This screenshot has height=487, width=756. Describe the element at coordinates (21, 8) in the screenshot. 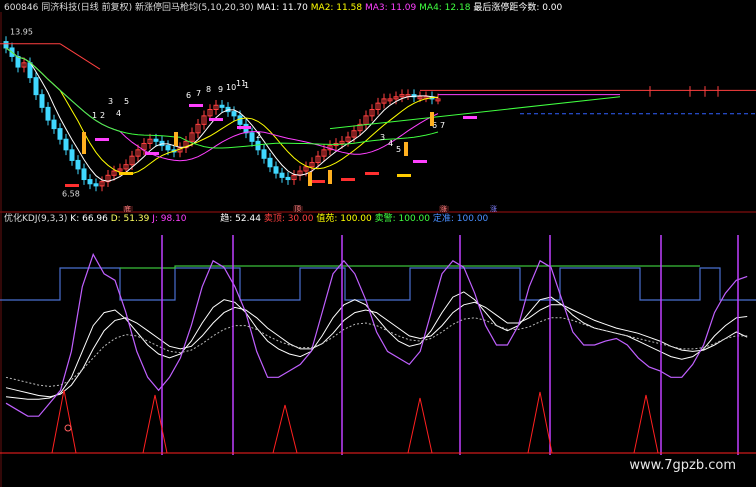

I see `stock-code: 600846` at that location.